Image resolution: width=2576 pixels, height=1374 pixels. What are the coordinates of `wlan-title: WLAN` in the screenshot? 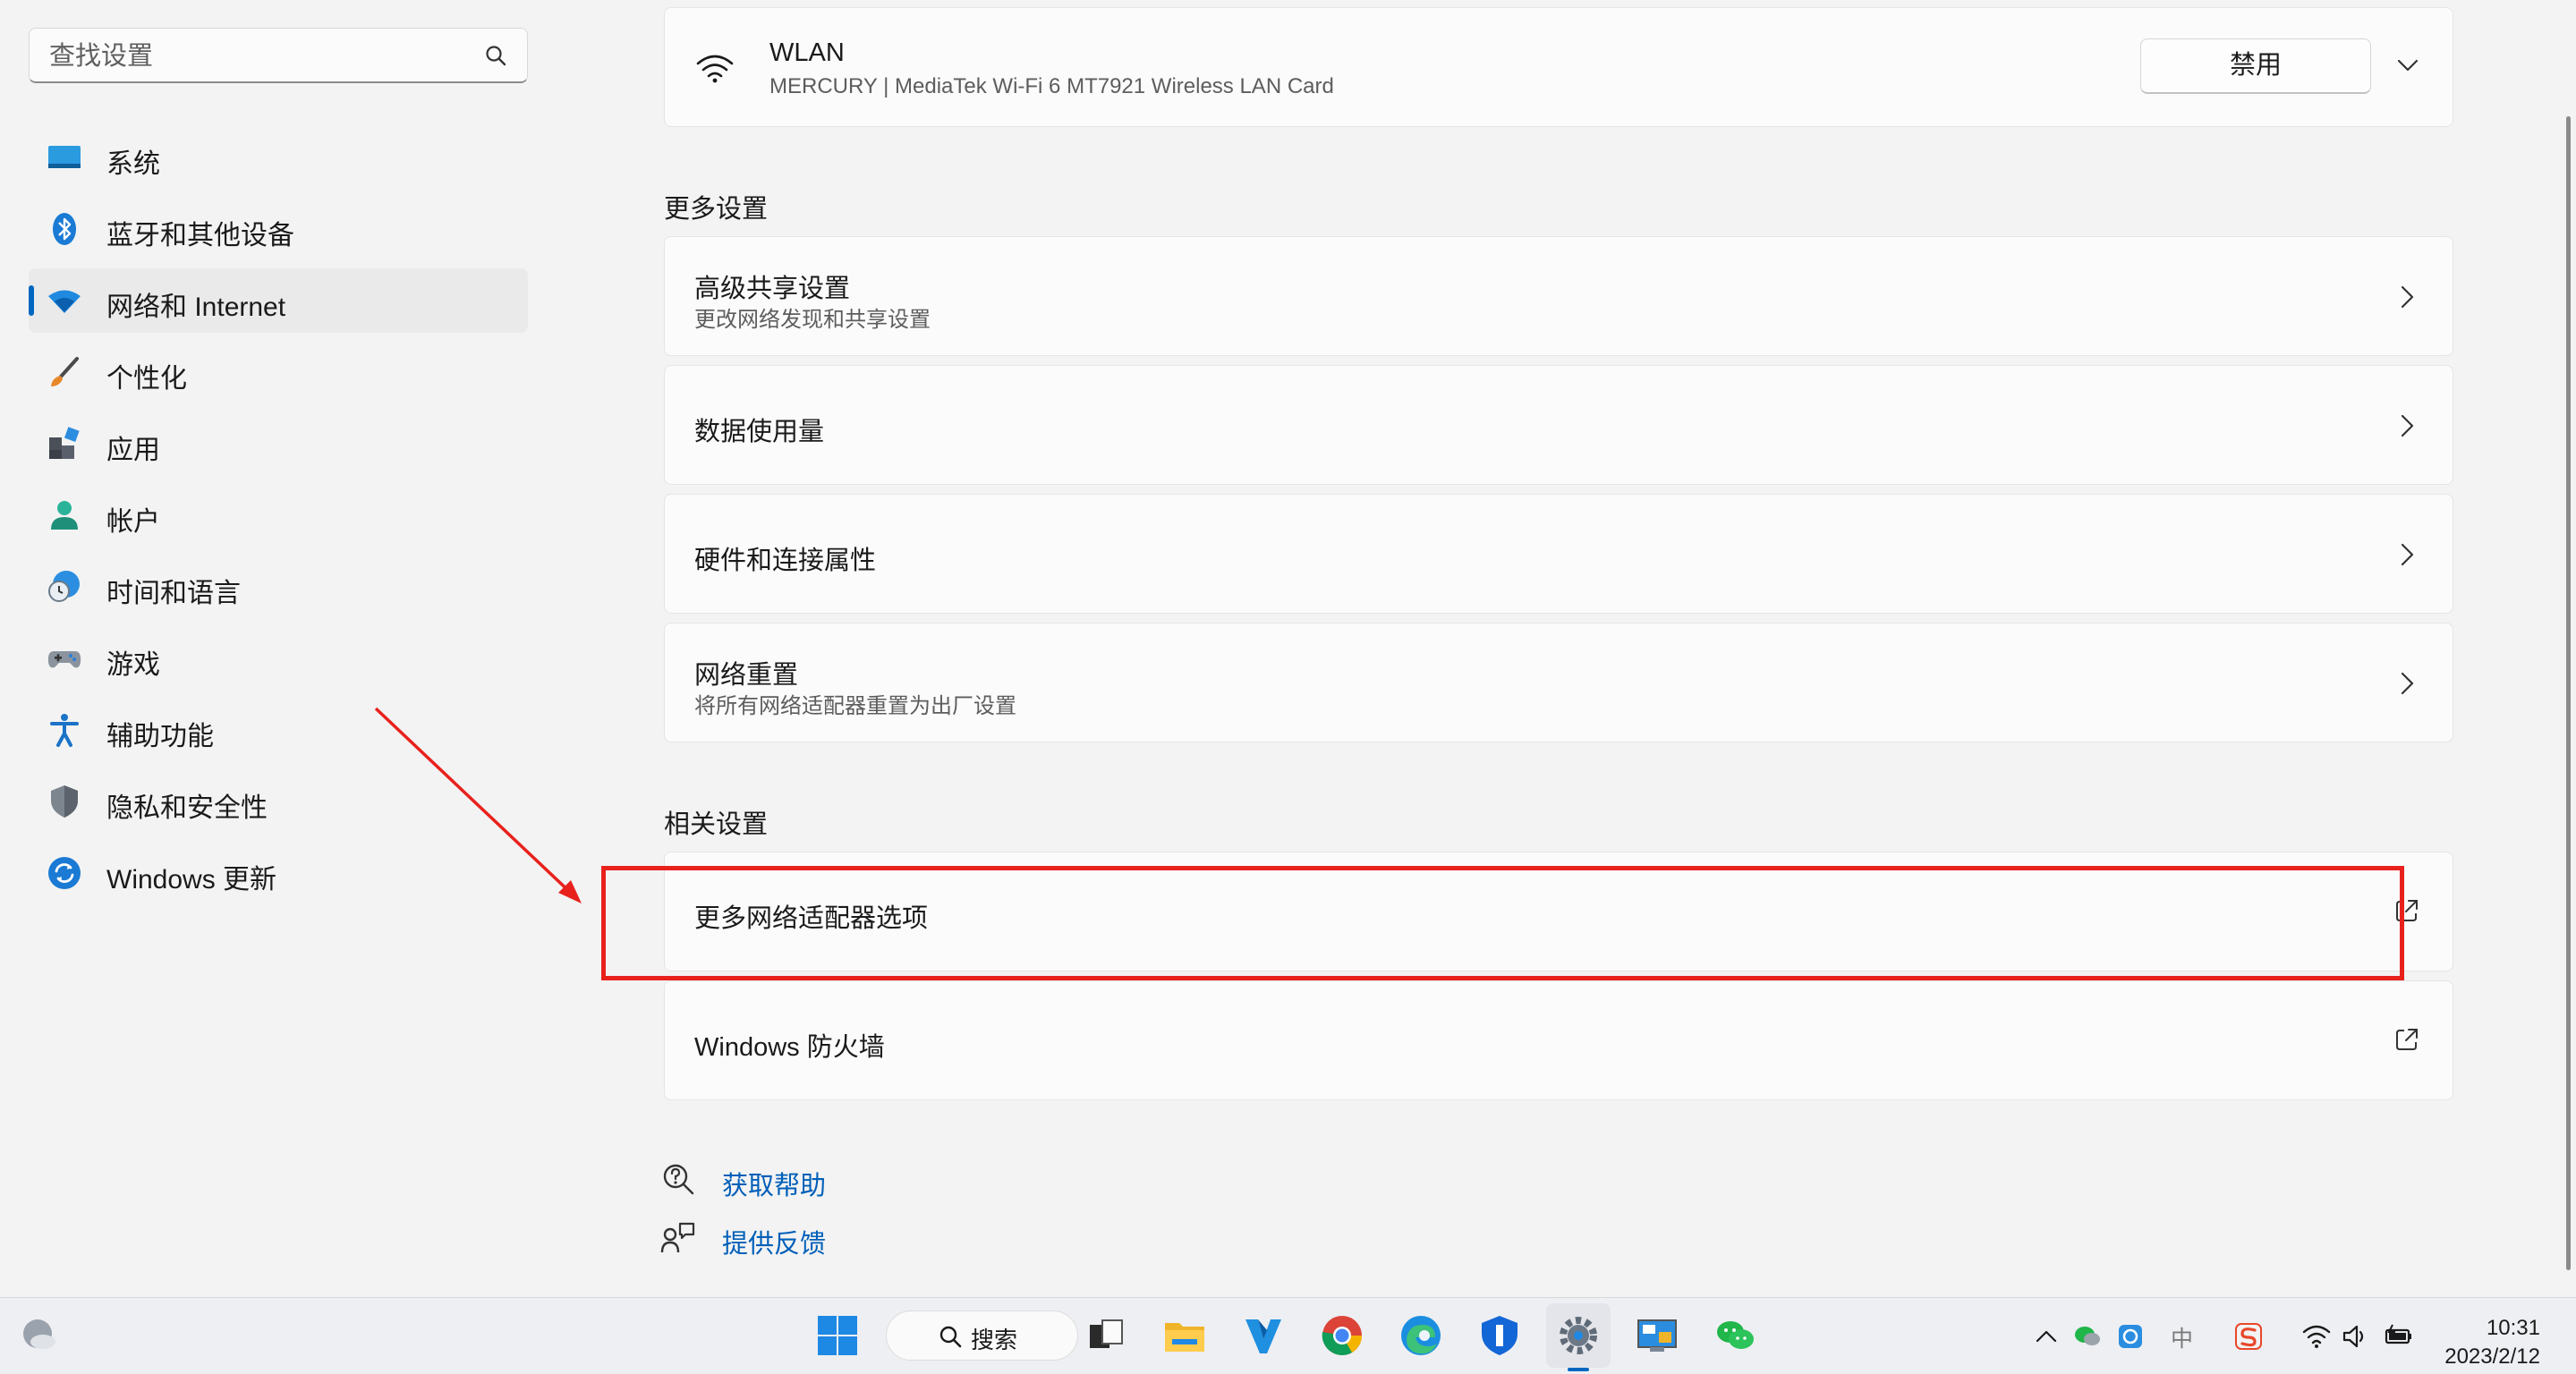 It's located at (807, 52).